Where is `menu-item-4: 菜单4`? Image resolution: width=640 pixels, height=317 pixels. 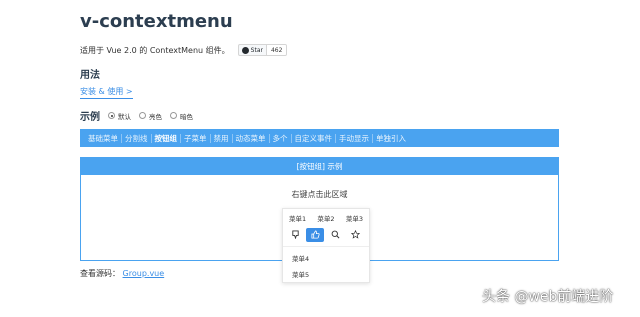
menu-item-4: 菜单4 is located at coordinates (326, 258).